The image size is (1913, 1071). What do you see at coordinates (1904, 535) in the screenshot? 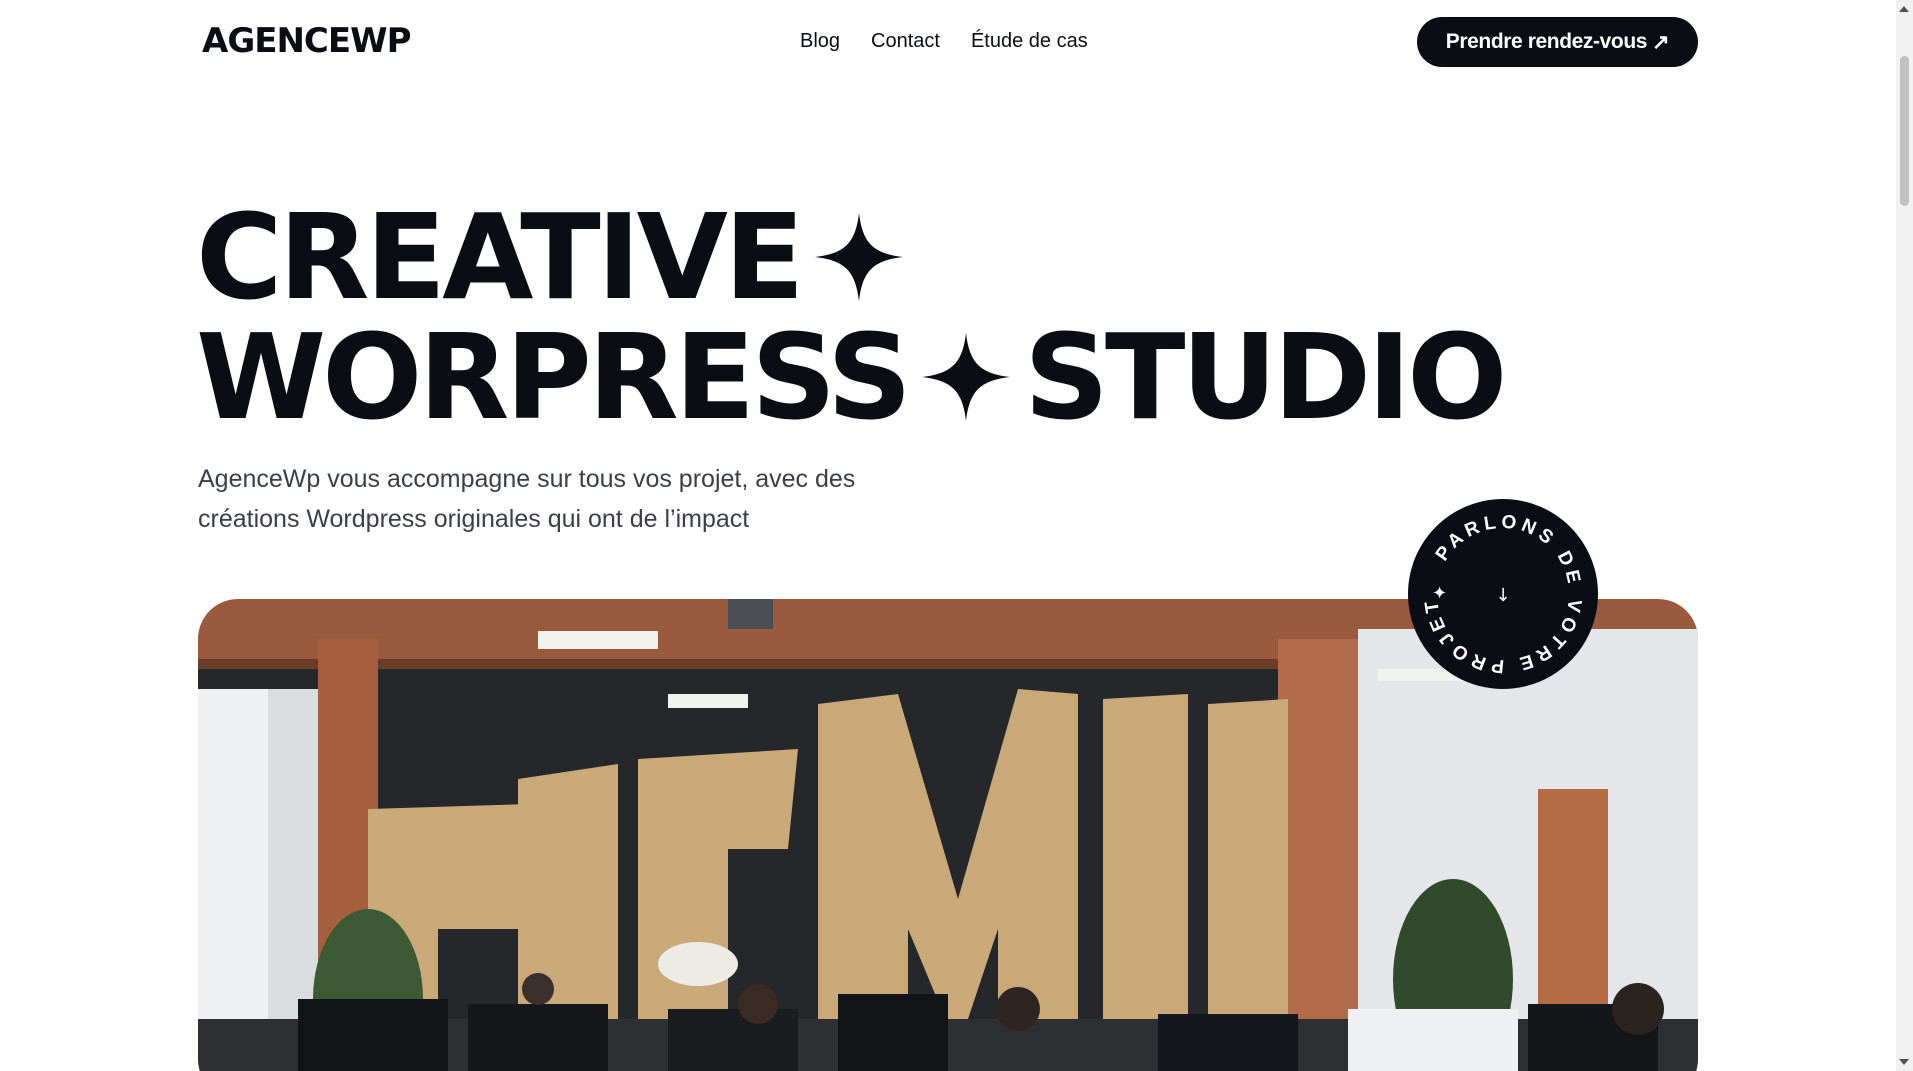
I see `scrollbar` at bounding box center [1904, 535].